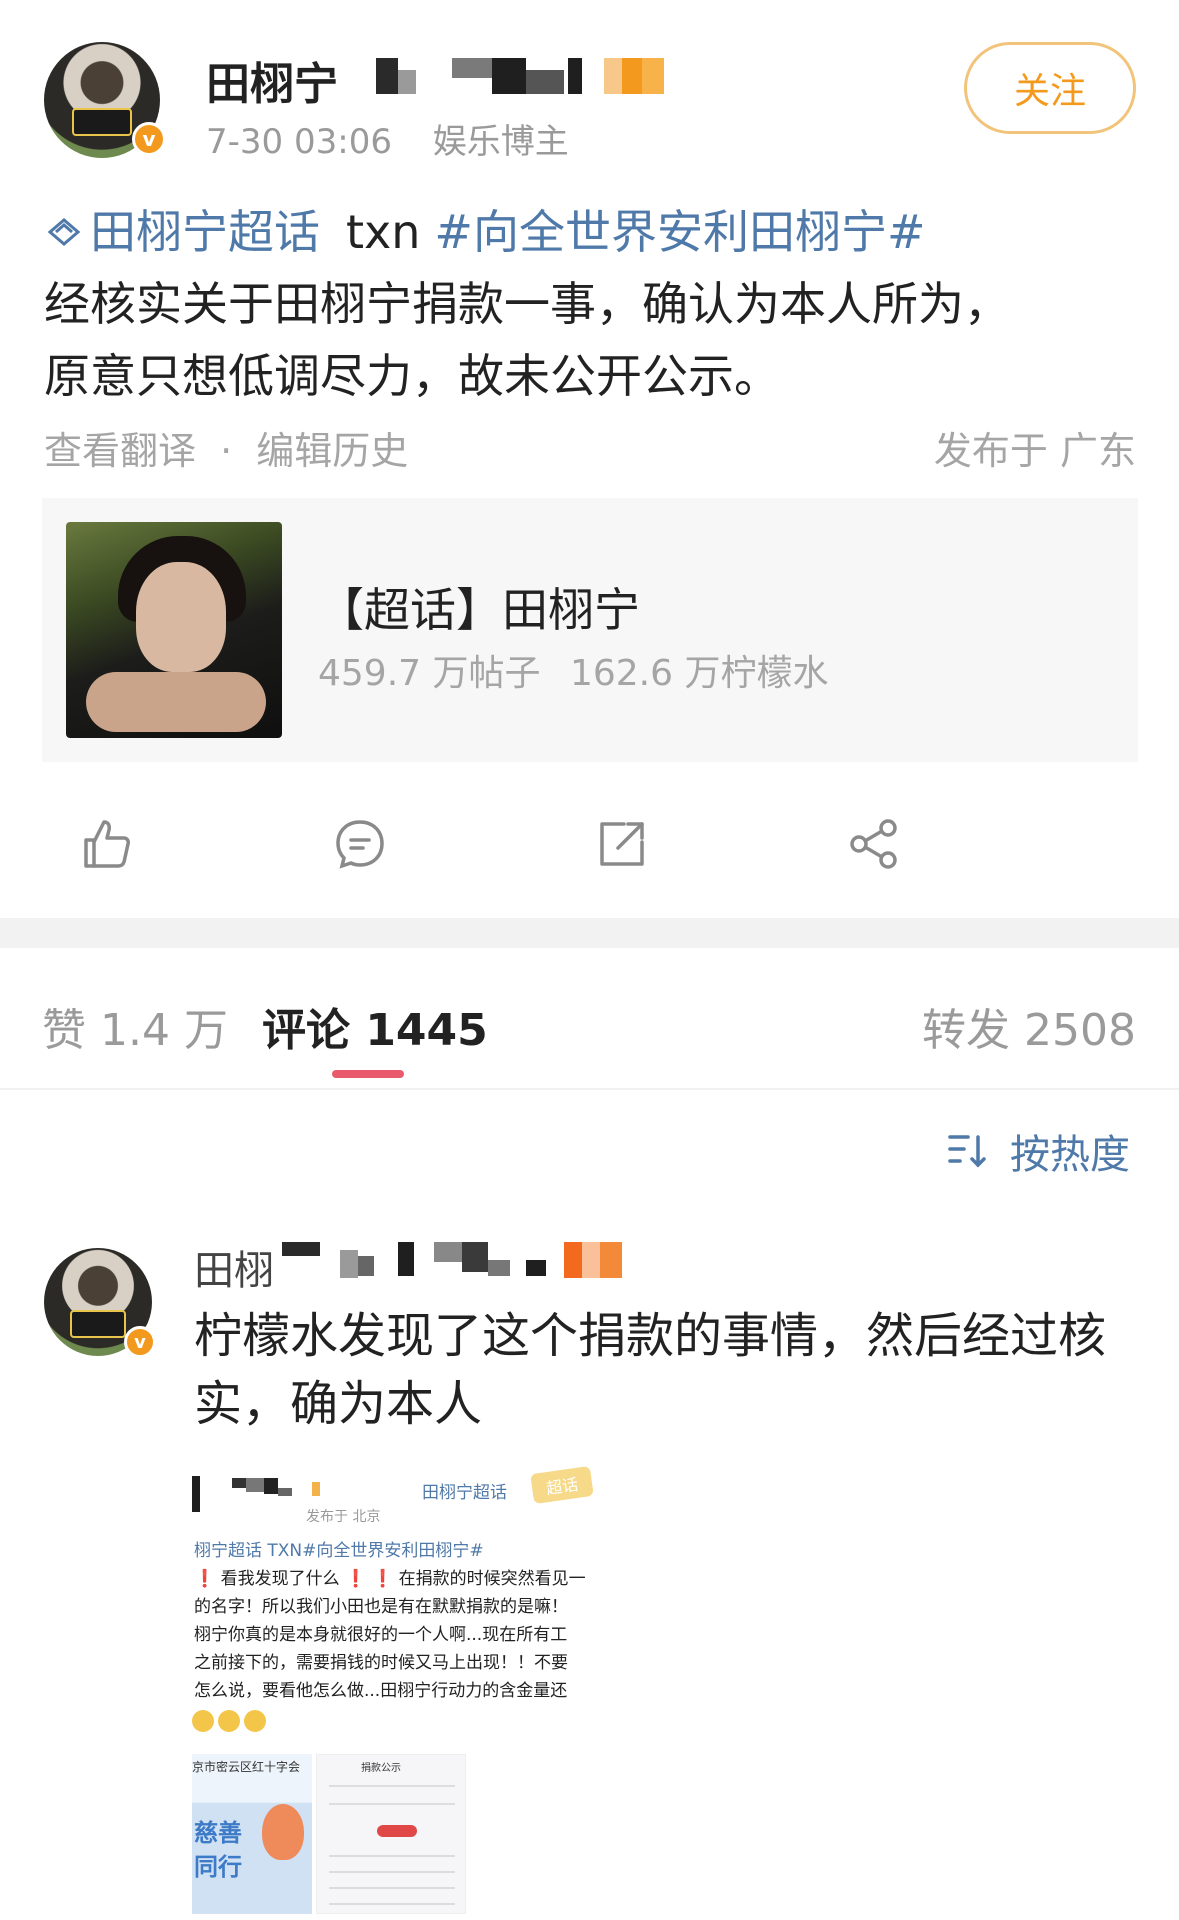 The width and height of the screenshot is (1179, 1920). I want to click on author-avatar: v, so click(105, 100).